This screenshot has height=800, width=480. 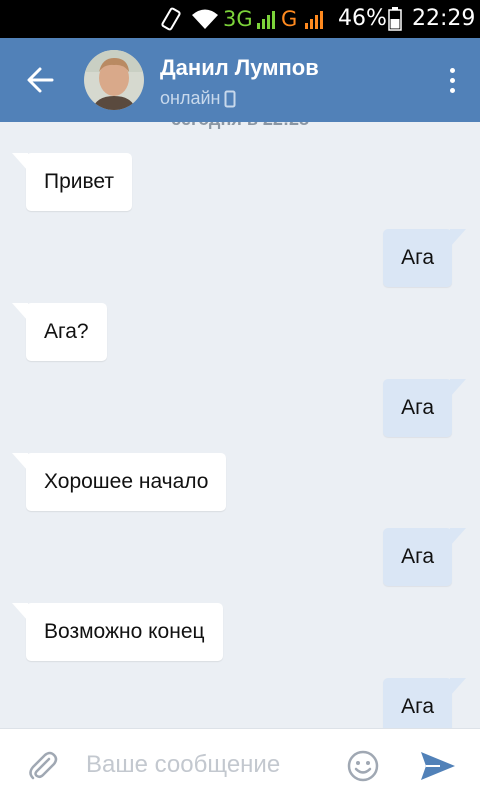 What do you see at coordinates (119, 482) in the screenshot?
I see `message-incoming: Хорошее начало` at bounding box center [119, 482].